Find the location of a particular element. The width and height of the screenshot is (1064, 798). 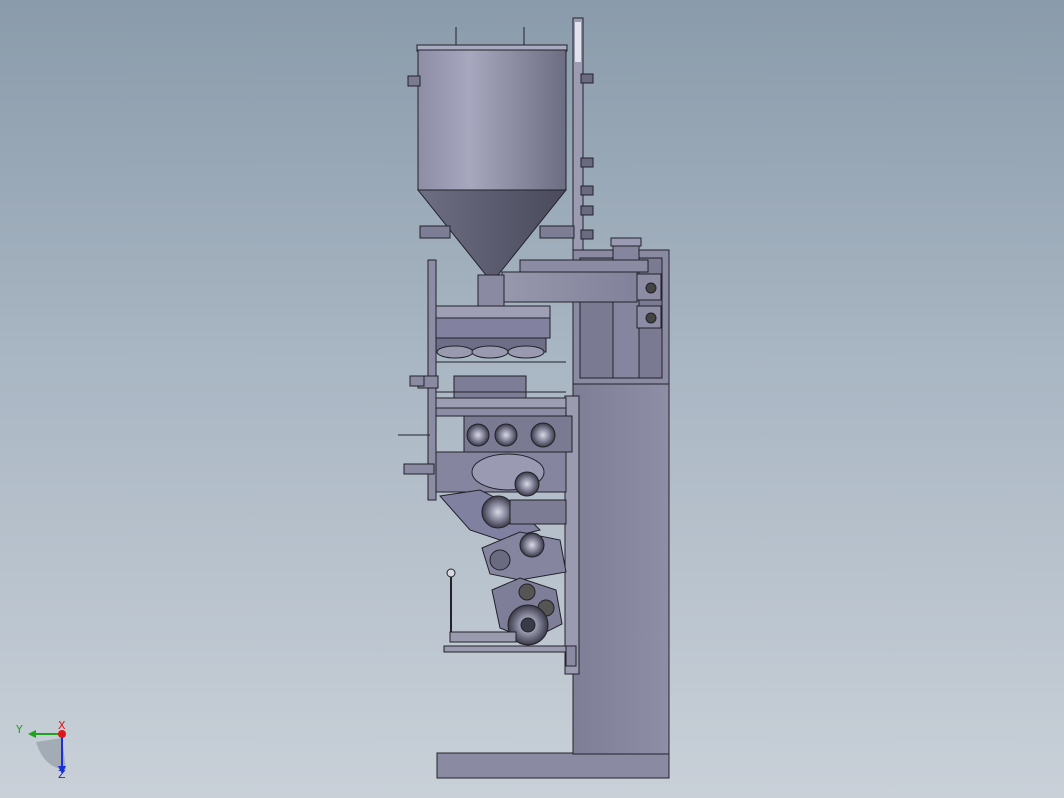

lever-knob is located at coordinates (451, 573).